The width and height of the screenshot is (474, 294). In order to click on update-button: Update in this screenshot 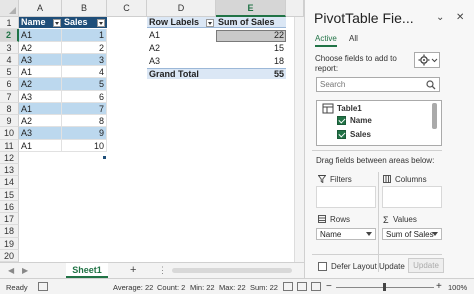, I will do `click(426, 265)`.